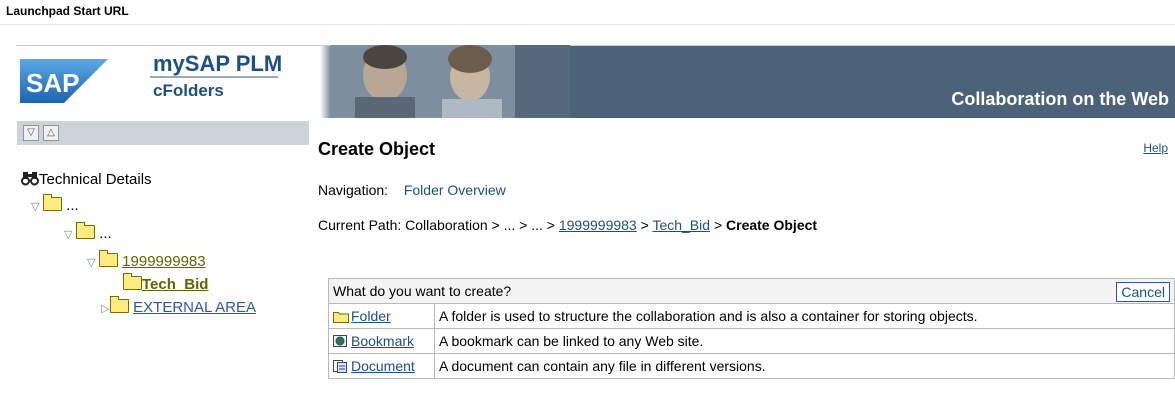  Describe the element at coordinates (587, 35) in the screenshot. I see `top-strip` at that location.